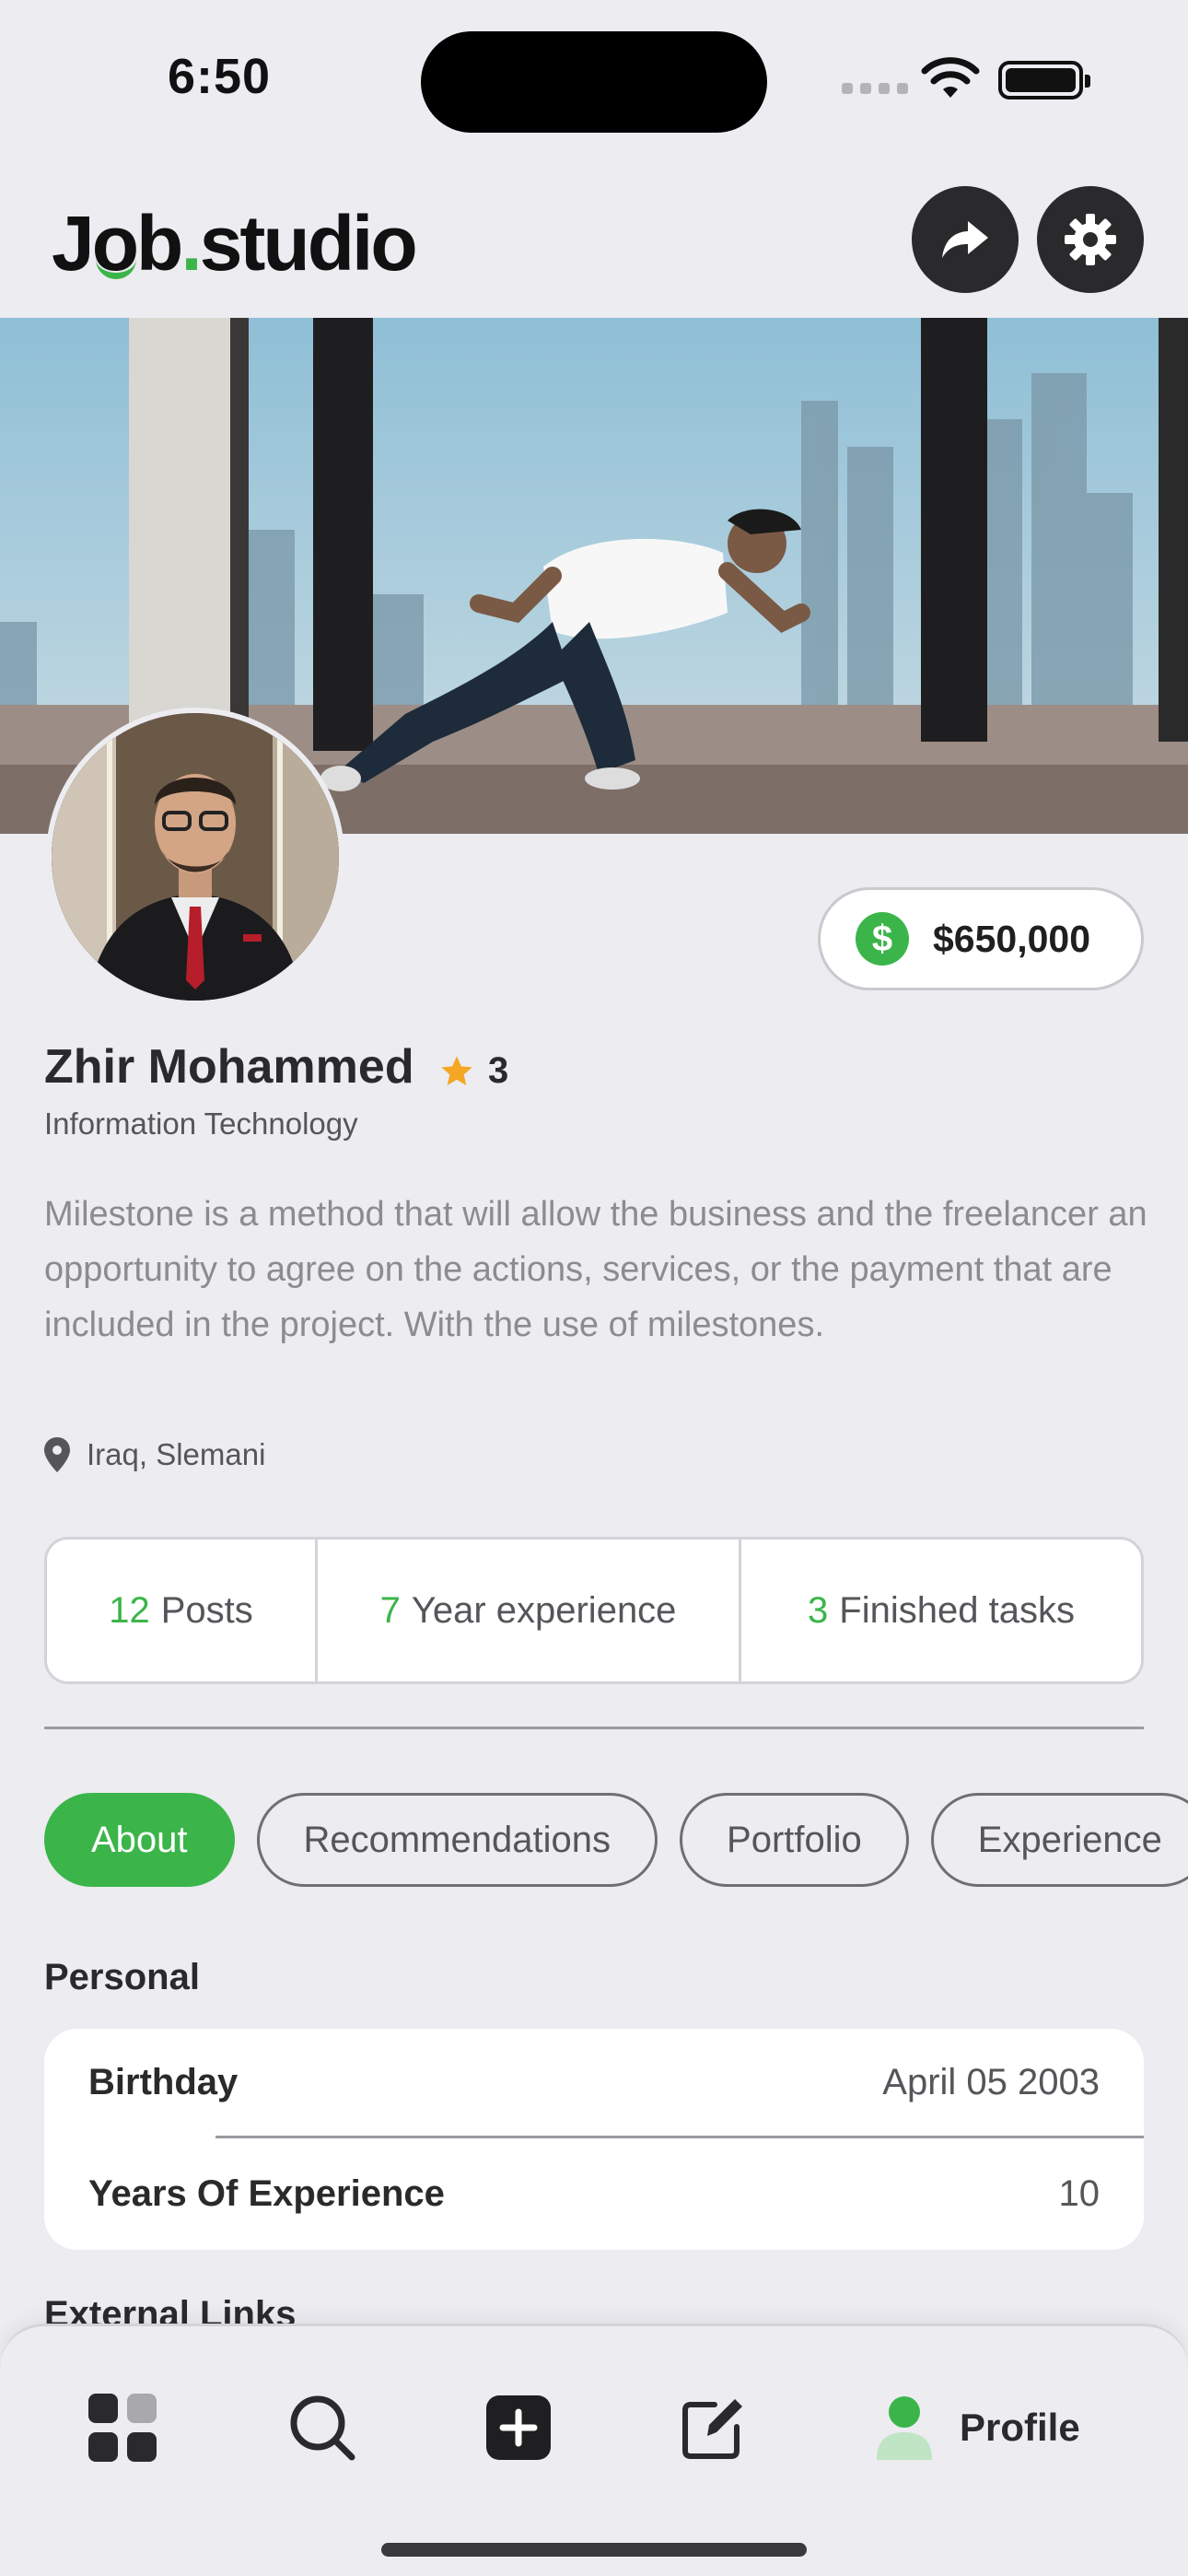 Image resolution: width=1188 pixels, height=2576 pixels. Describe the element at coordinates (818, 1610) in the screenshot. I see `stat-finished-tasks-count: 3` at that location.